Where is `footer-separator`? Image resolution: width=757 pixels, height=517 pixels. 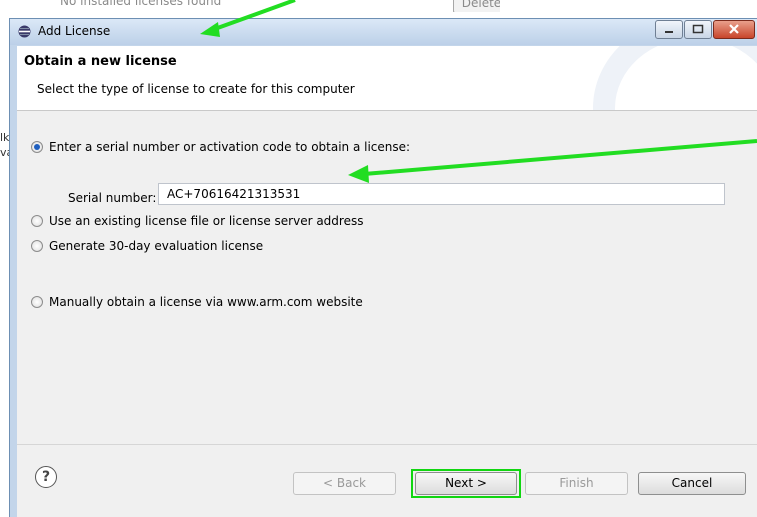
footer-separator is located at coordinates (387, 444).